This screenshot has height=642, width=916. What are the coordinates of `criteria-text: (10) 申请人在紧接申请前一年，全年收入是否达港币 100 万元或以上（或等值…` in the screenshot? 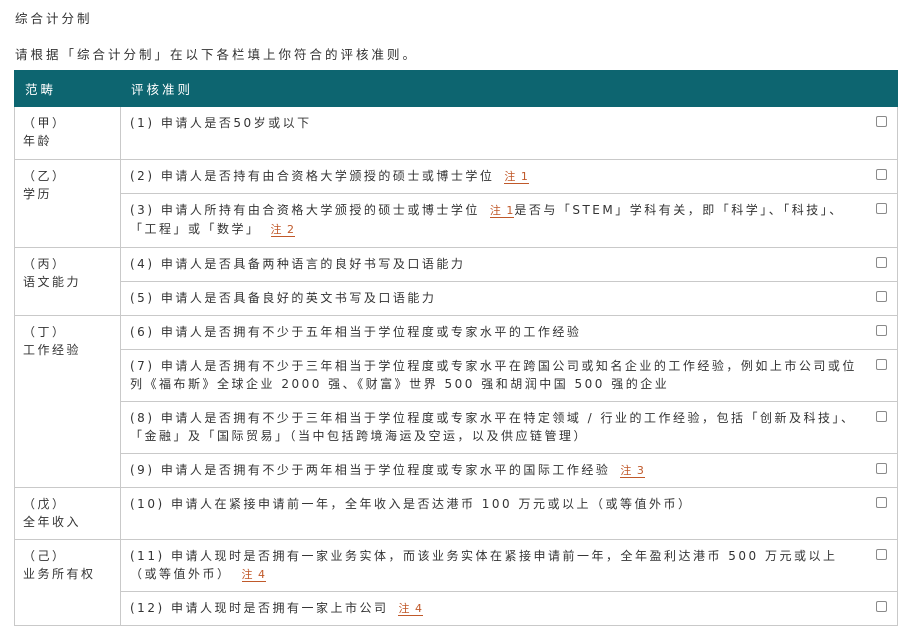 It's located at (411, 504).